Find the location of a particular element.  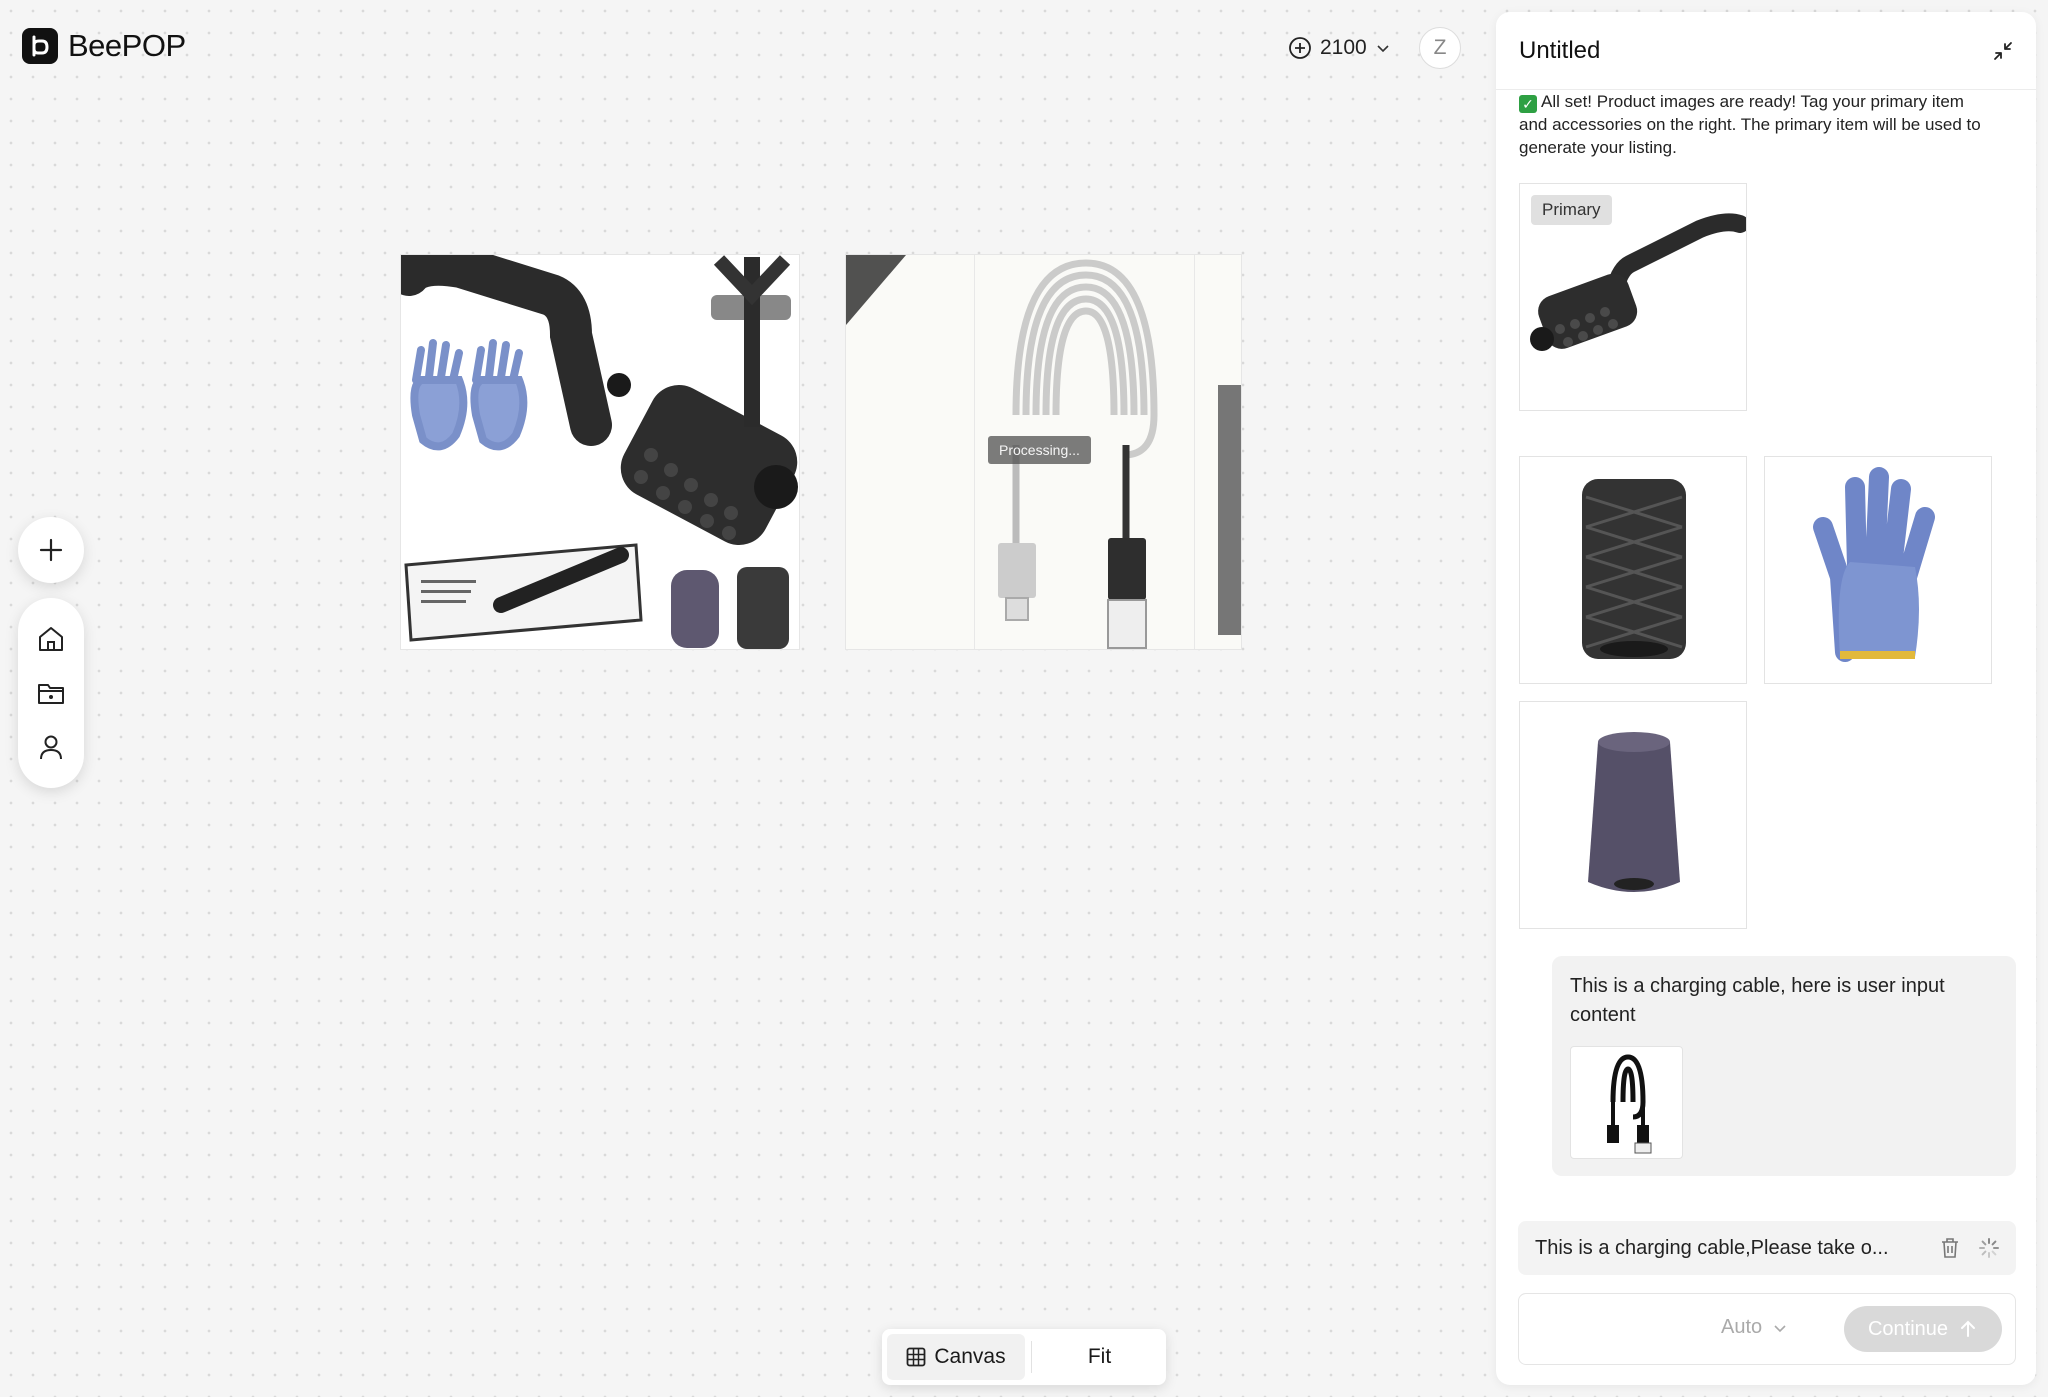

home-icon is located at coordinates (51, 639).